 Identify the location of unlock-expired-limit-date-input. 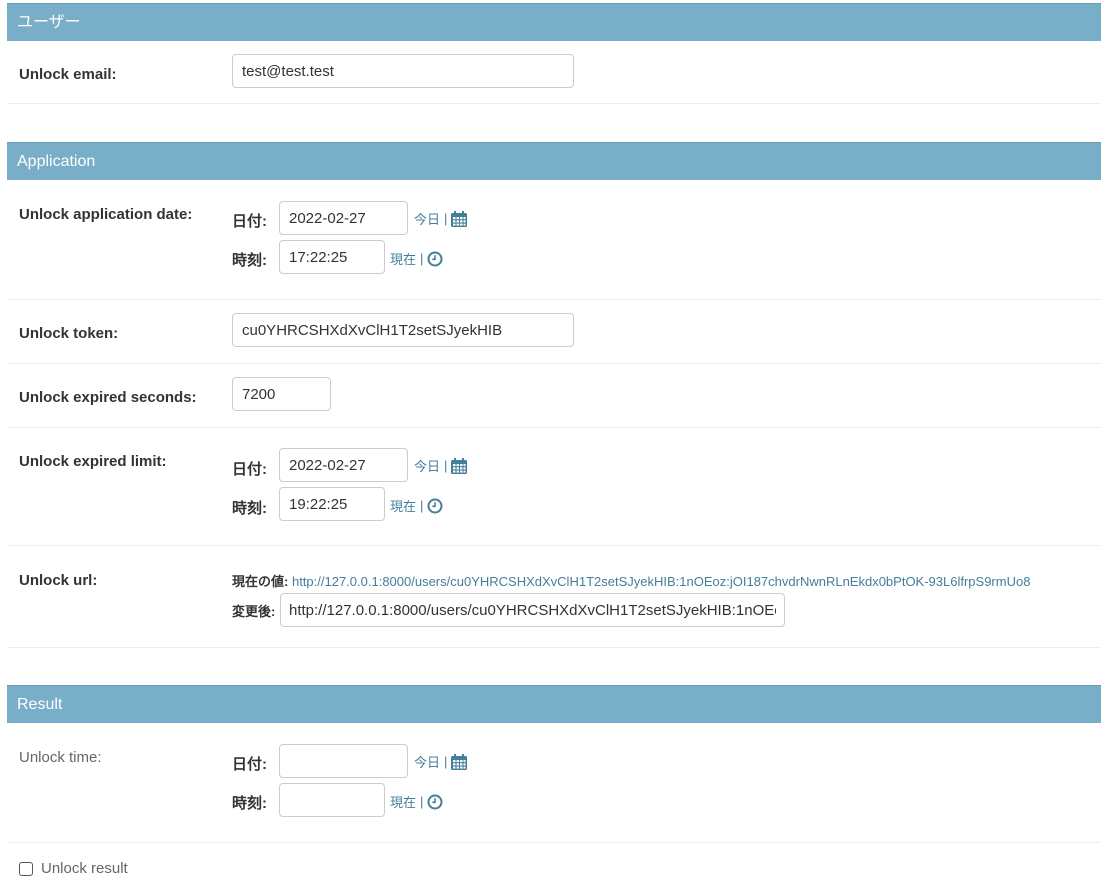
(343, 465).